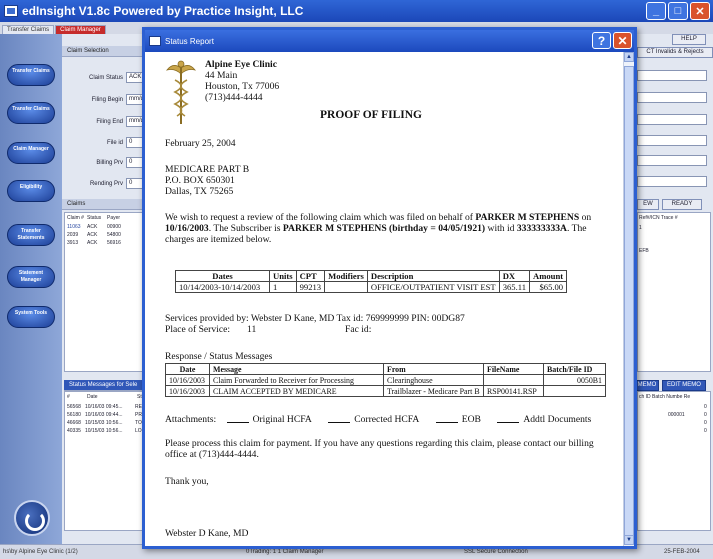 Image resolution: width=713 pixels, height=559 pixels. Describe the element at coordinates (80, 29) in the screenshot. I see `tab-claim-manager: Claim Manager` at that location.